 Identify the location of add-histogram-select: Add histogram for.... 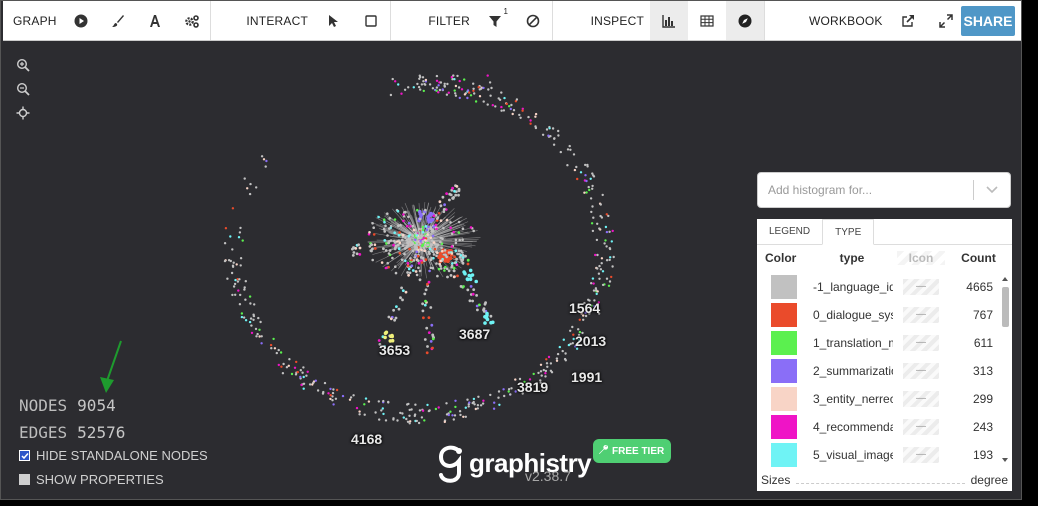
(884, 190).